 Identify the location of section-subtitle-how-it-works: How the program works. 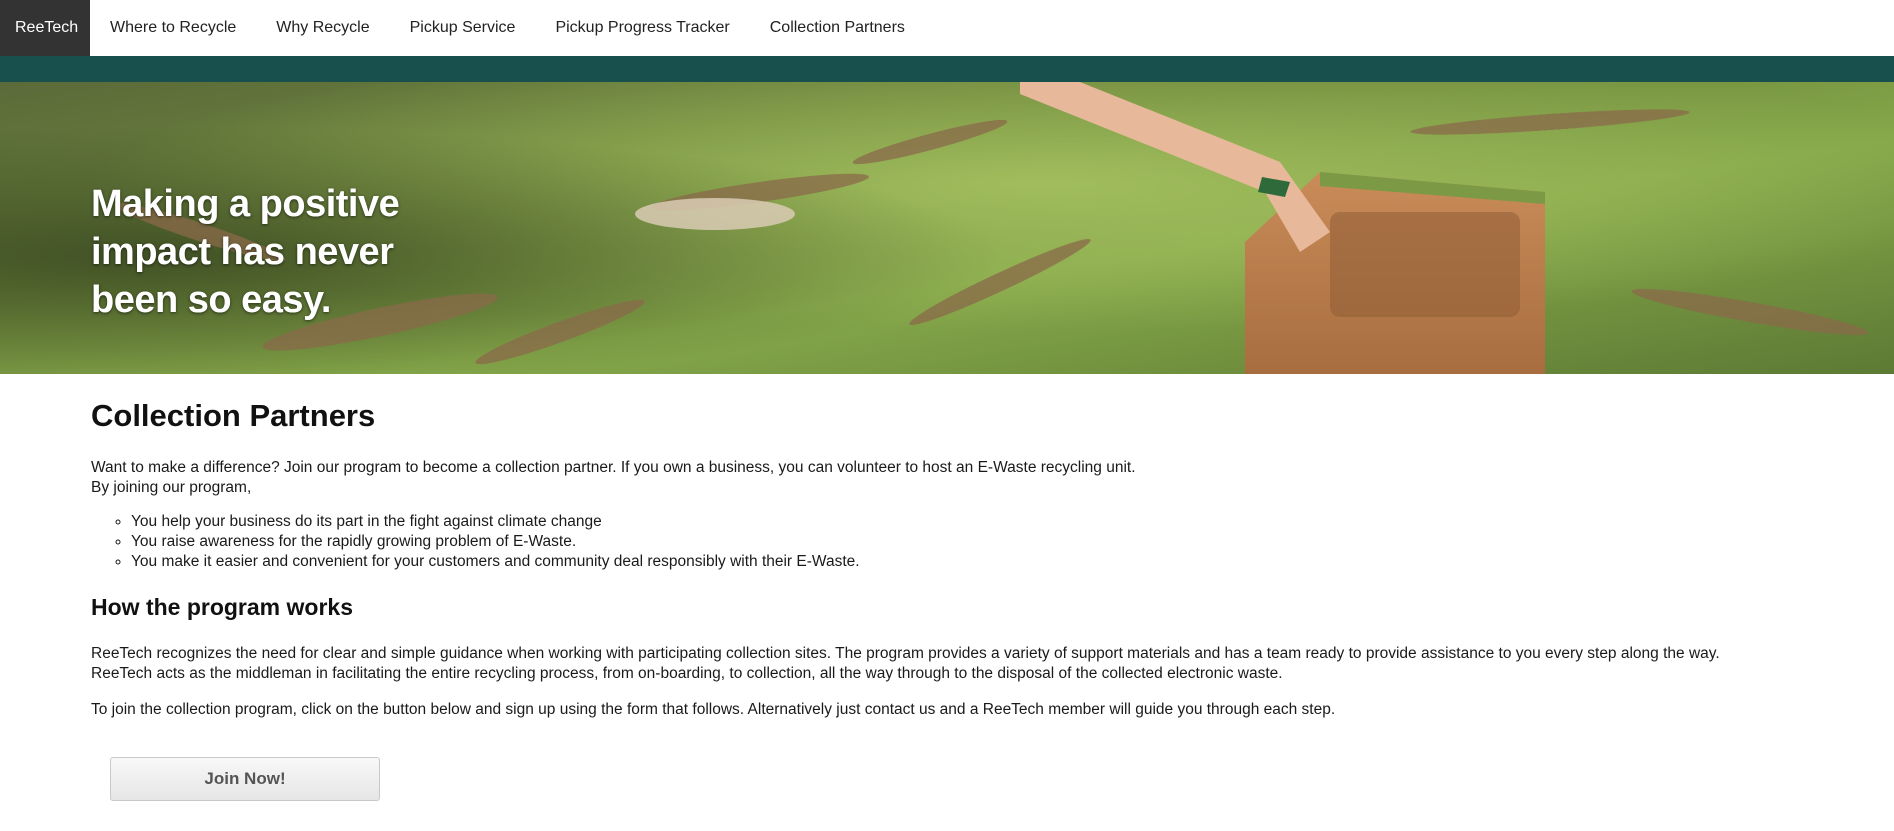
(222, 607).